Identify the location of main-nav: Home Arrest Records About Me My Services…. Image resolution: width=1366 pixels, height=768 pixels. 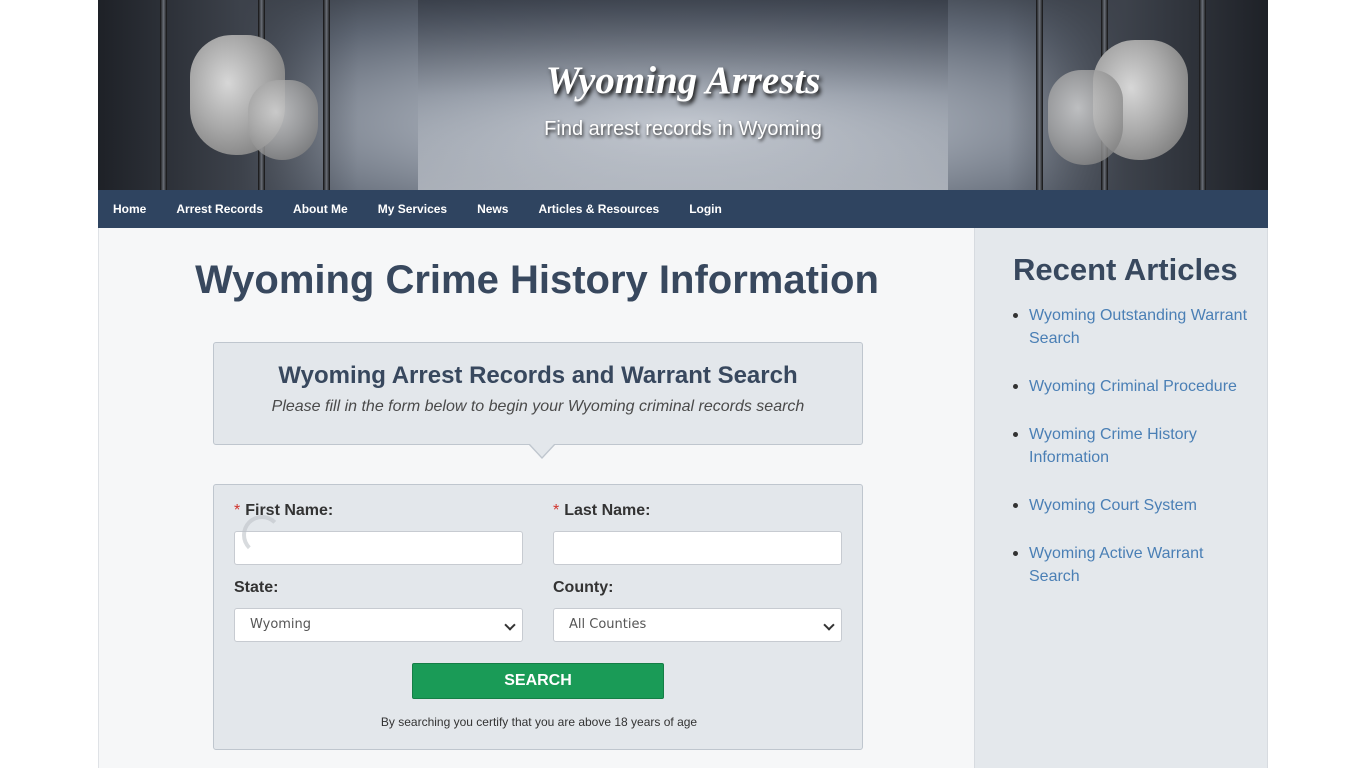
(683, 209).